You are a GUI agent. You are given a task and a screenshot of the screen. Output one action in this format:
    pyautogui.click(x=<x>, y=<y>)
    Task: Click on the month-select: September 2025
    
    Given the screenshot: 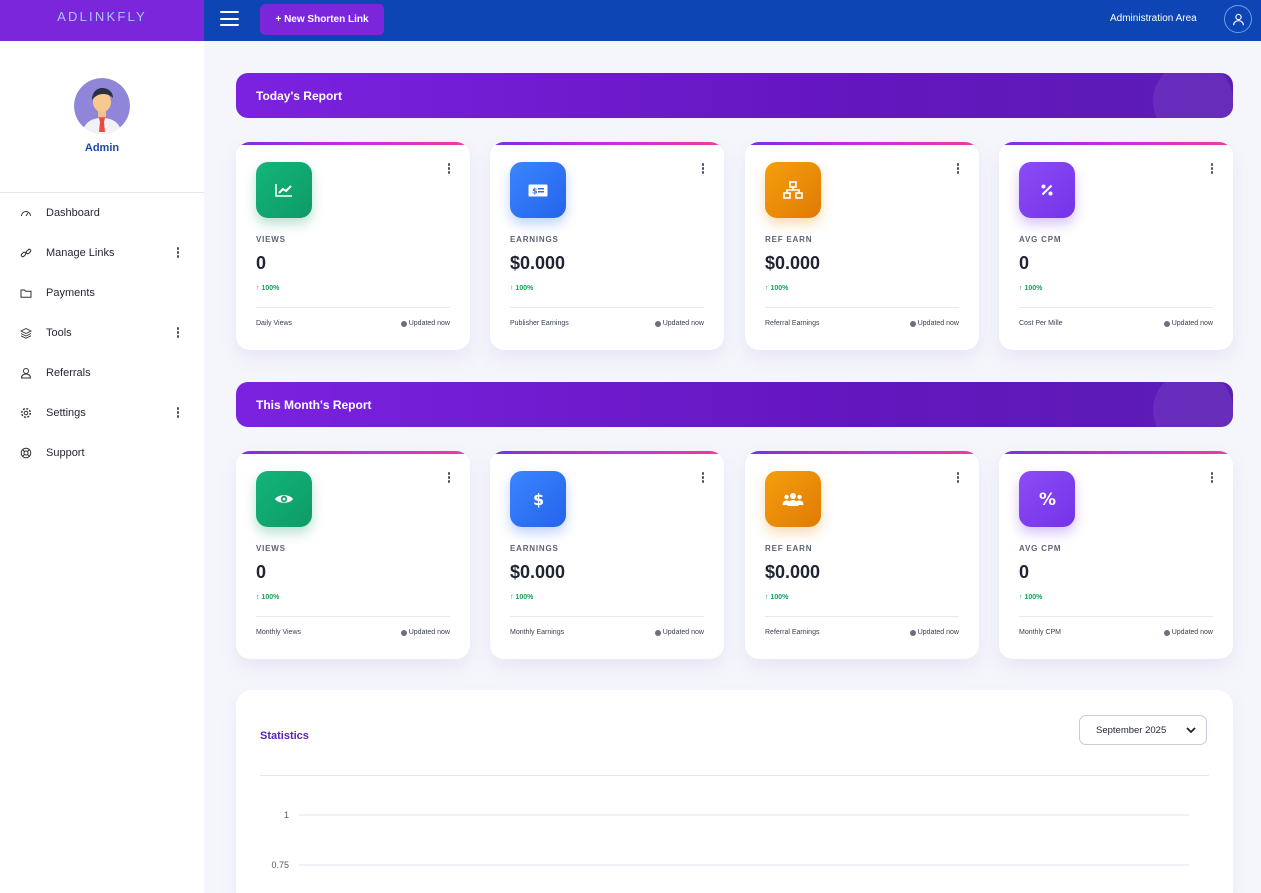 What is the action you would take?
    pyautogui.click(x=1143, y=730)
    